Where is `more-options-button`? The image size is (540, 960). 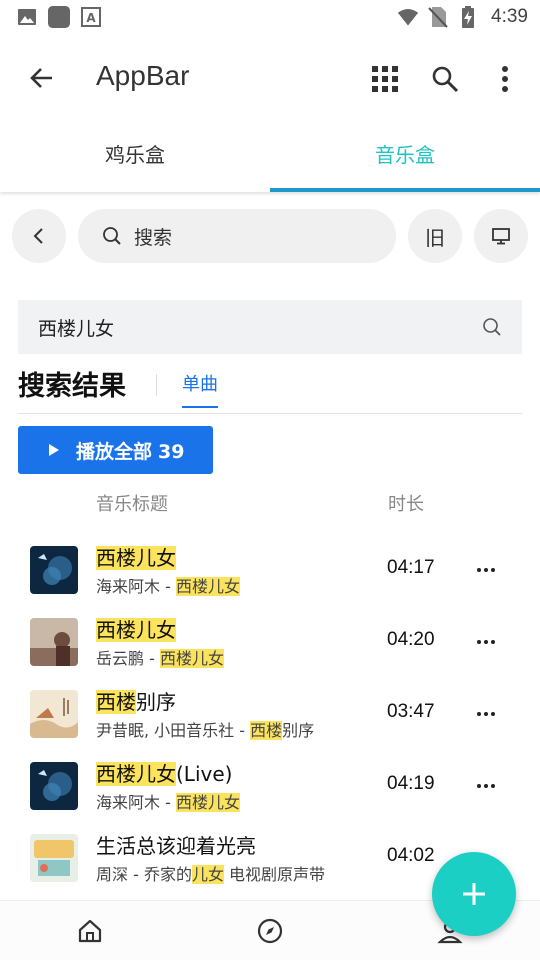 more-options-button is located at coordinates (505, 79).